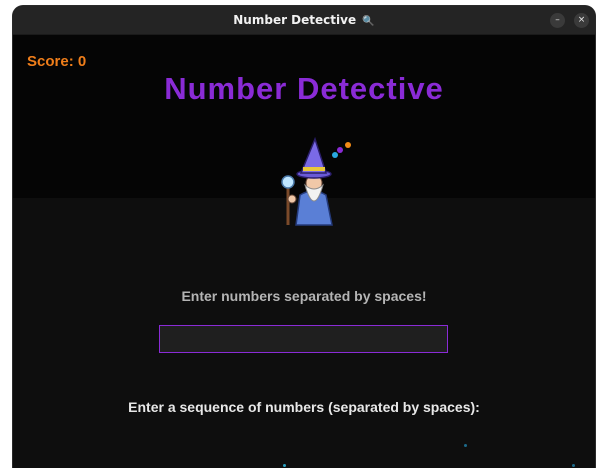 This screenshot has height=468, width=601. What do you see at coordinates (295, 20) in the screenshot?
I see `window-title-text: Number Detective` at bounding box center [295, 20].